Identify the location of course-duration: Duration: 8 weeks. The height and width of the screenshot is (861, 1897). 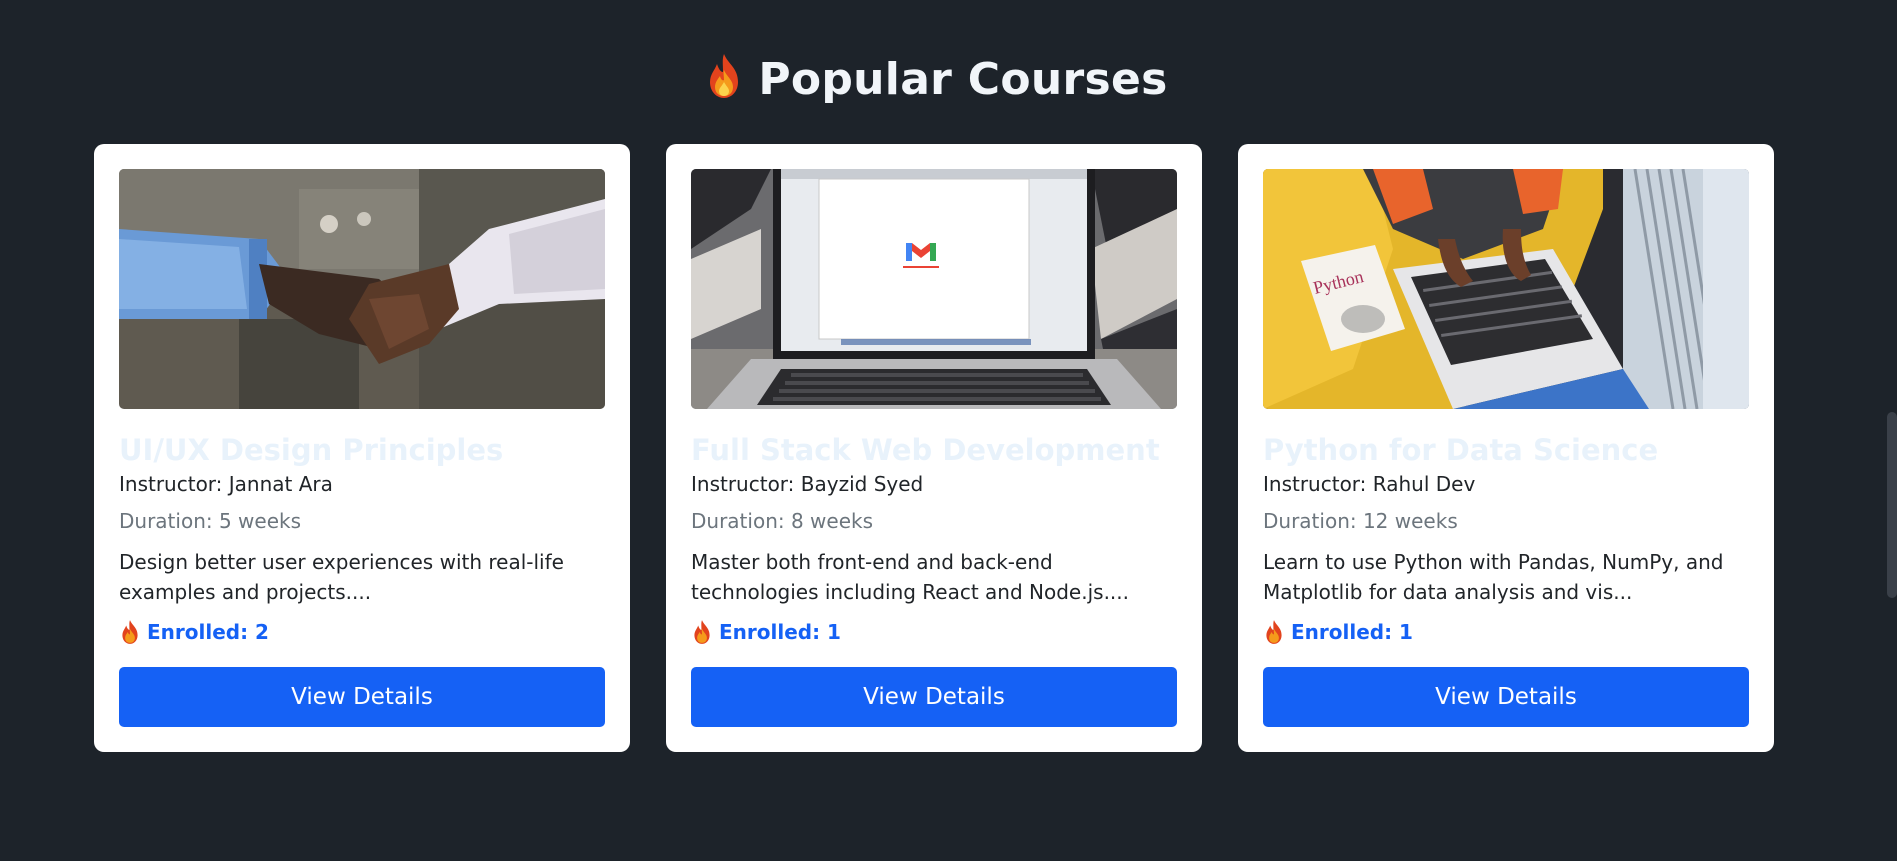
(782, 521).